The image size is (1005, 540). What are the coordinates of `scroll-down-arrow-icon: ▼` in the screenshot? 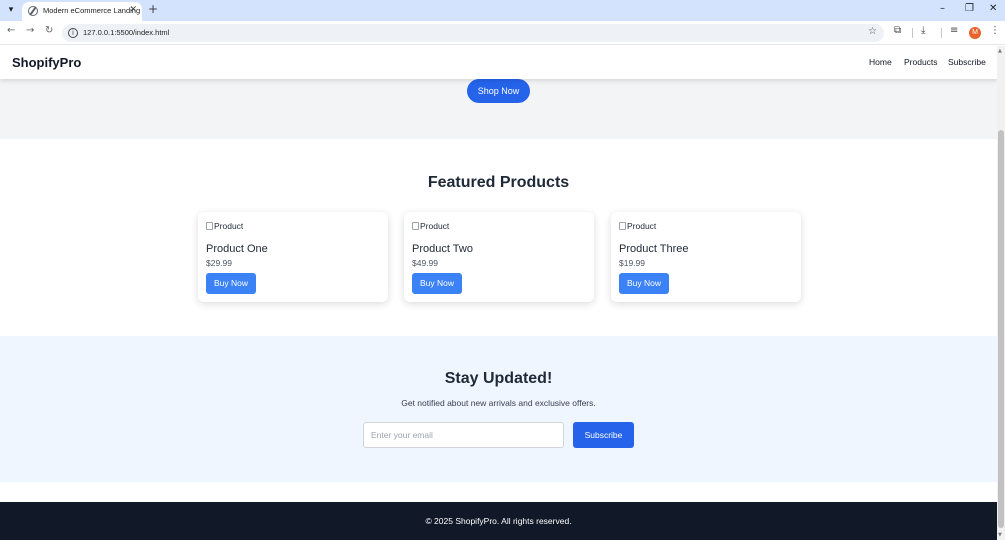 It's located at (1000, 535).